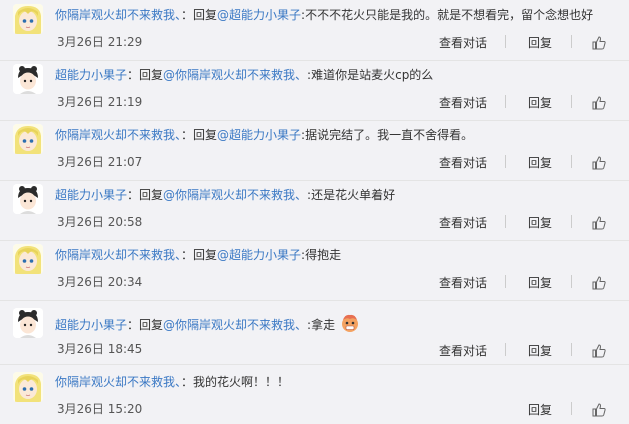  Describe the element at coordinates (100, 409) in the screenshot. I see `timestamp: 3月26日 15:20` at that location.